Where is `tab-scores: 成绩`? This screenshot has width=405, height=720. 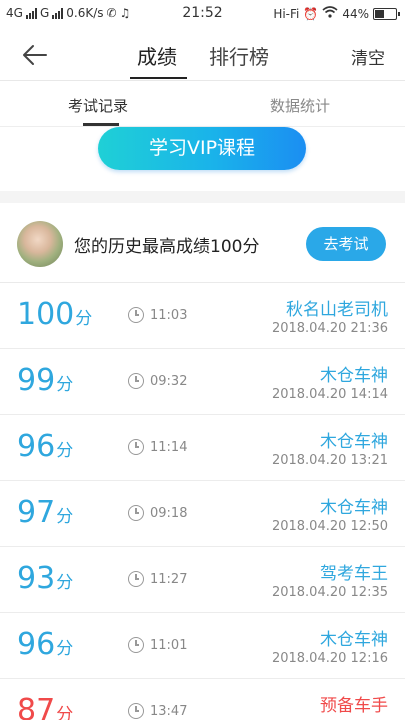
tab-scores: 成绩 is located at coordinates (157, 55).